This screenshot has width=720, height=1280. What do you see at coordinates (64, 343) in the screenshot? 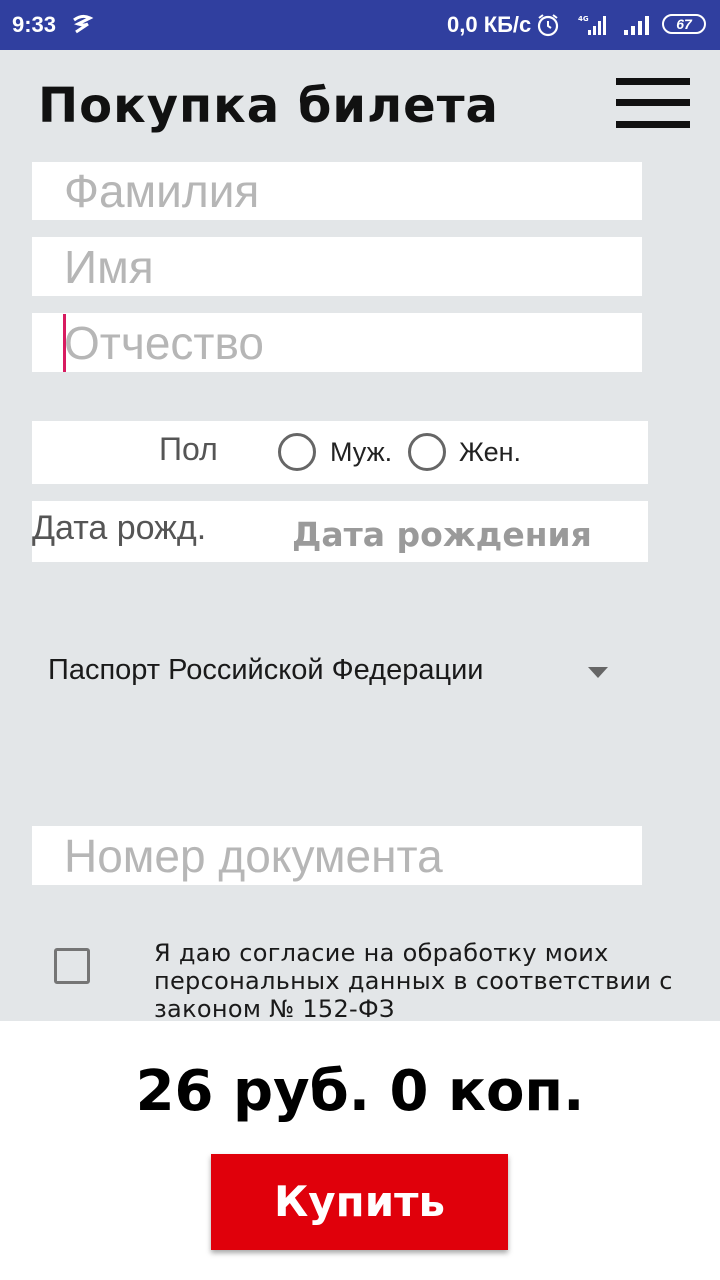
I see `text-cursor` at bounding box center [64, 343].